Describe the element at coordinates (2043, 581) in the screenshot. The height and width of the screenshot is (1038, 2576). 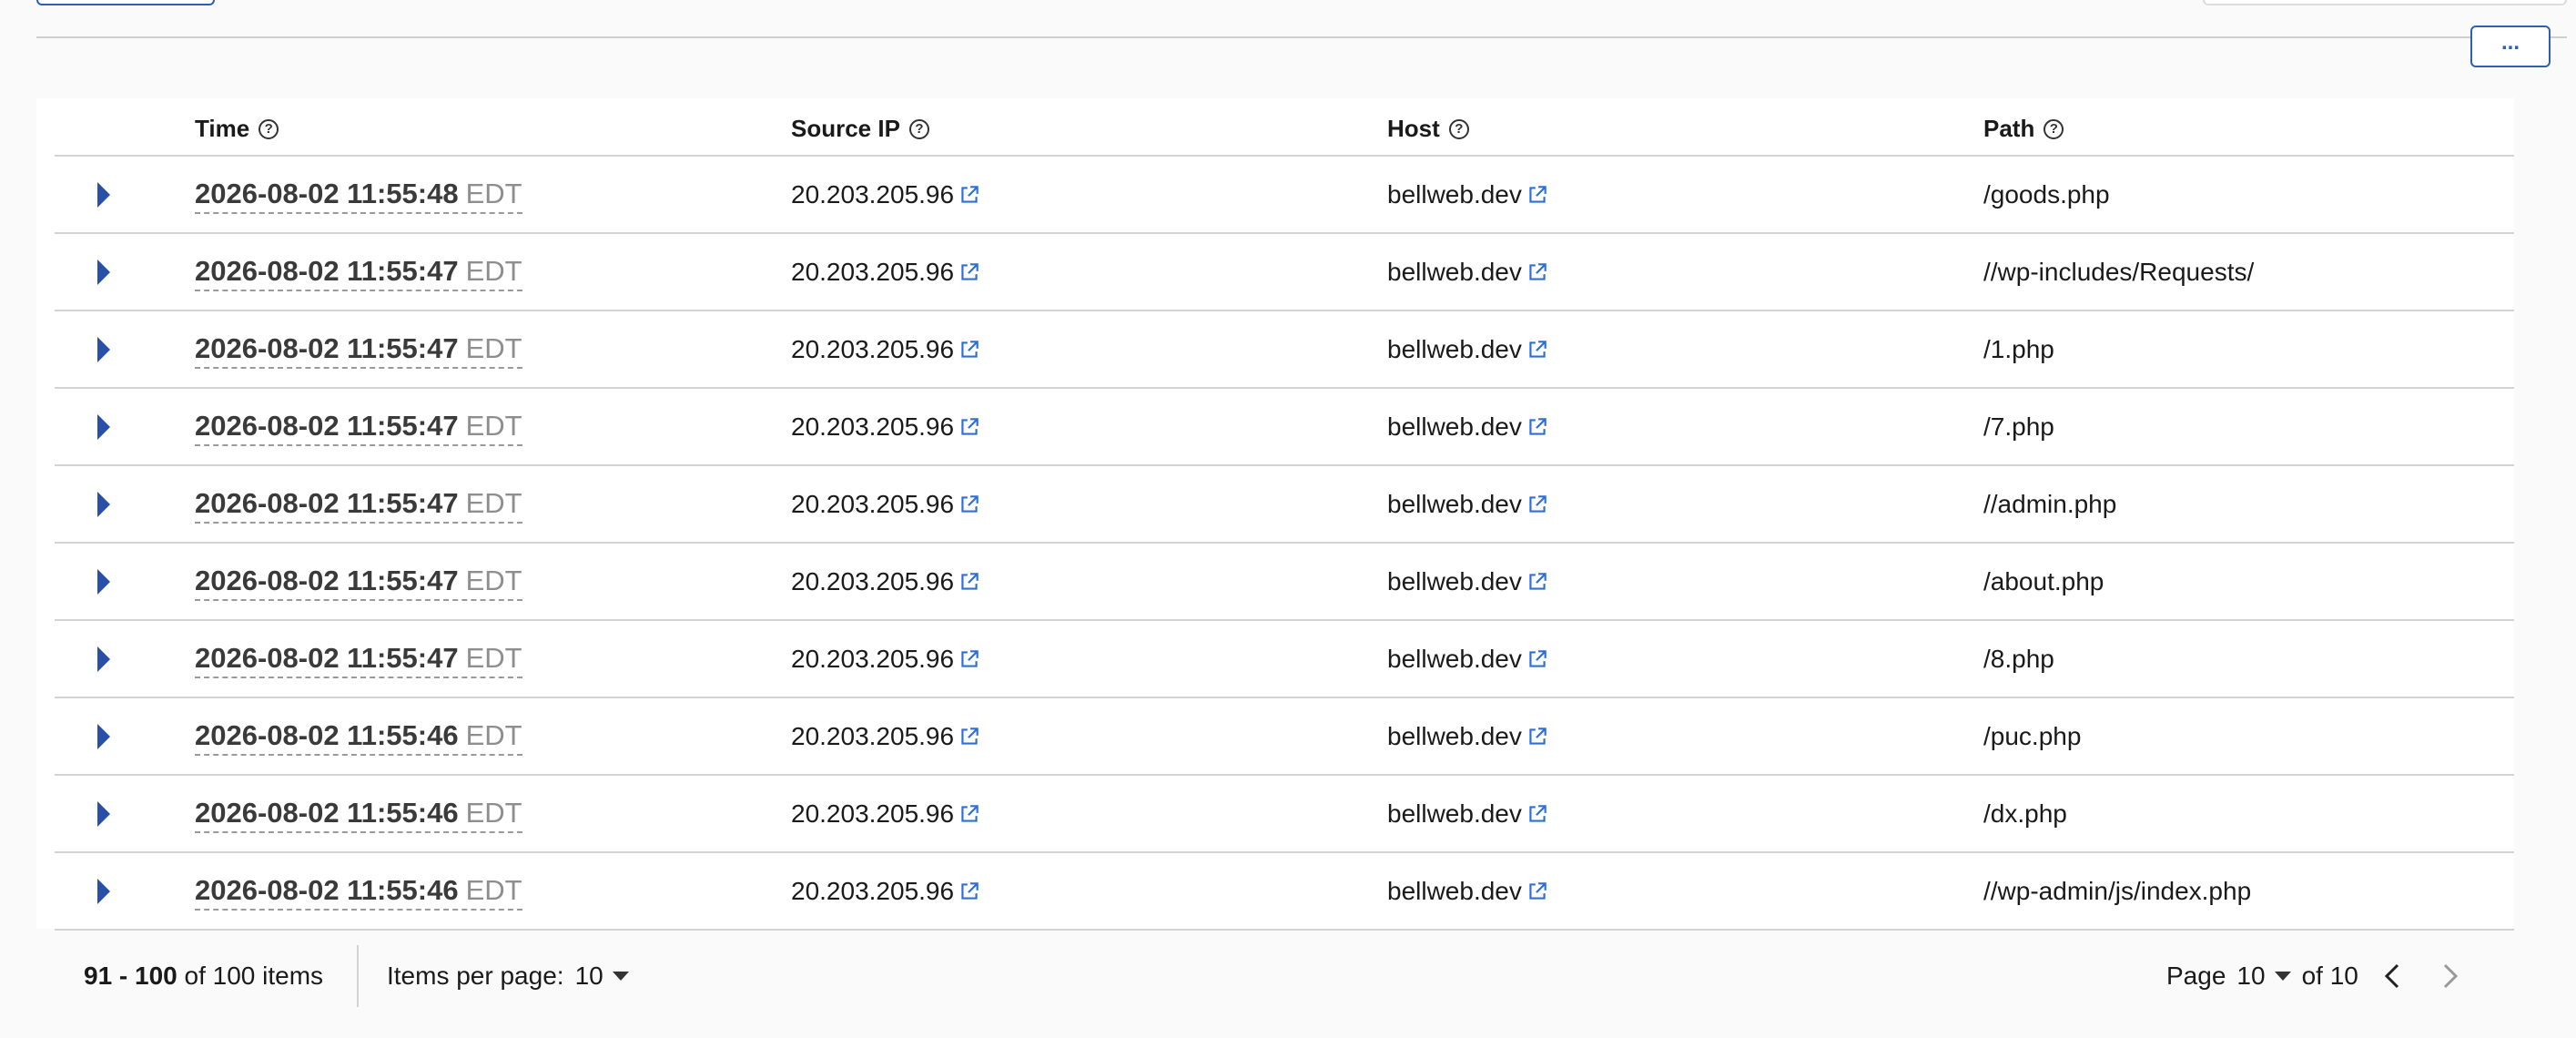
I see `path-value: /about.php` at that location.